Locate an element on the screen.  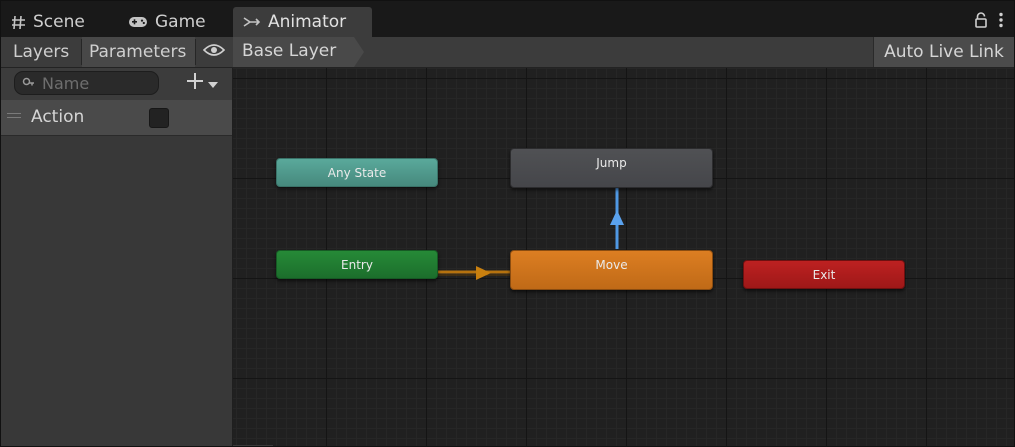
eye-icon is located at coordinates (214, 52).